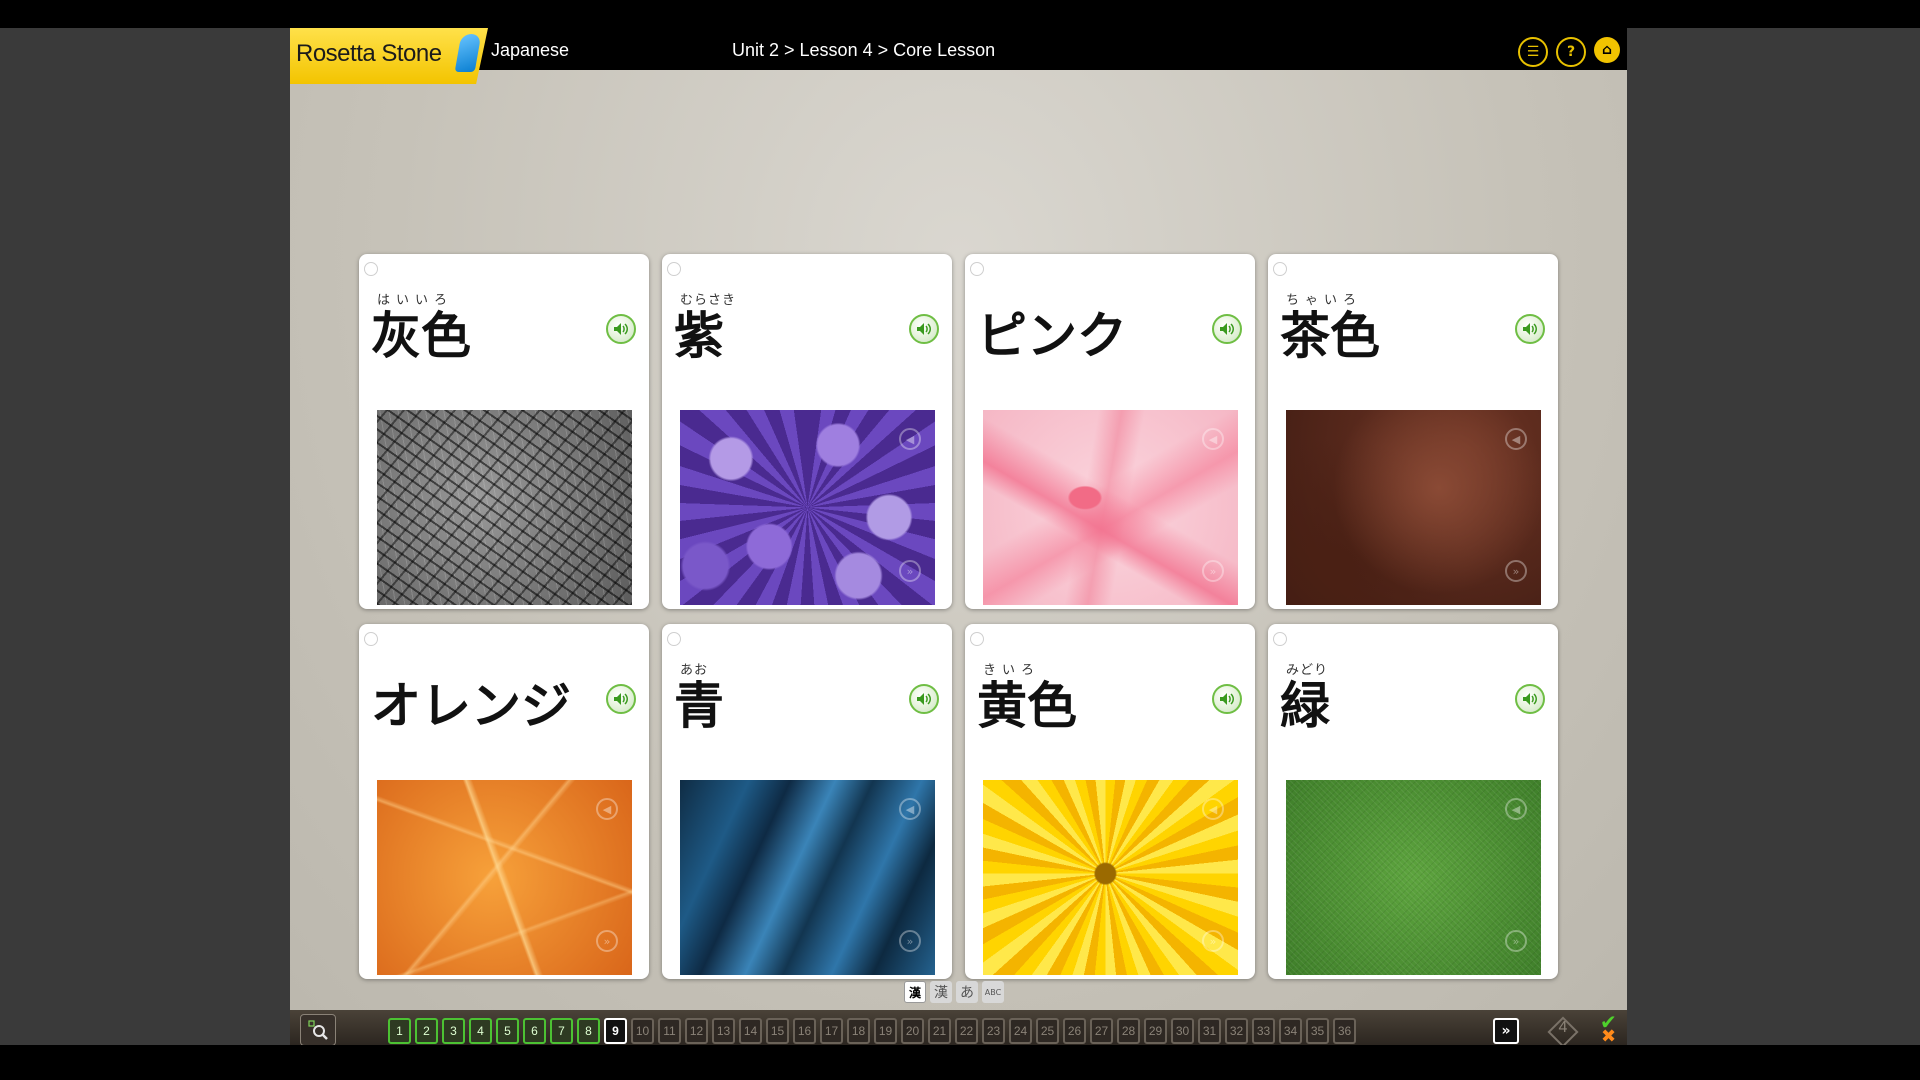 The width and height of the screenshot is (1920, 1080). I want to click on page-button-17: 17, so click(831, 1031).